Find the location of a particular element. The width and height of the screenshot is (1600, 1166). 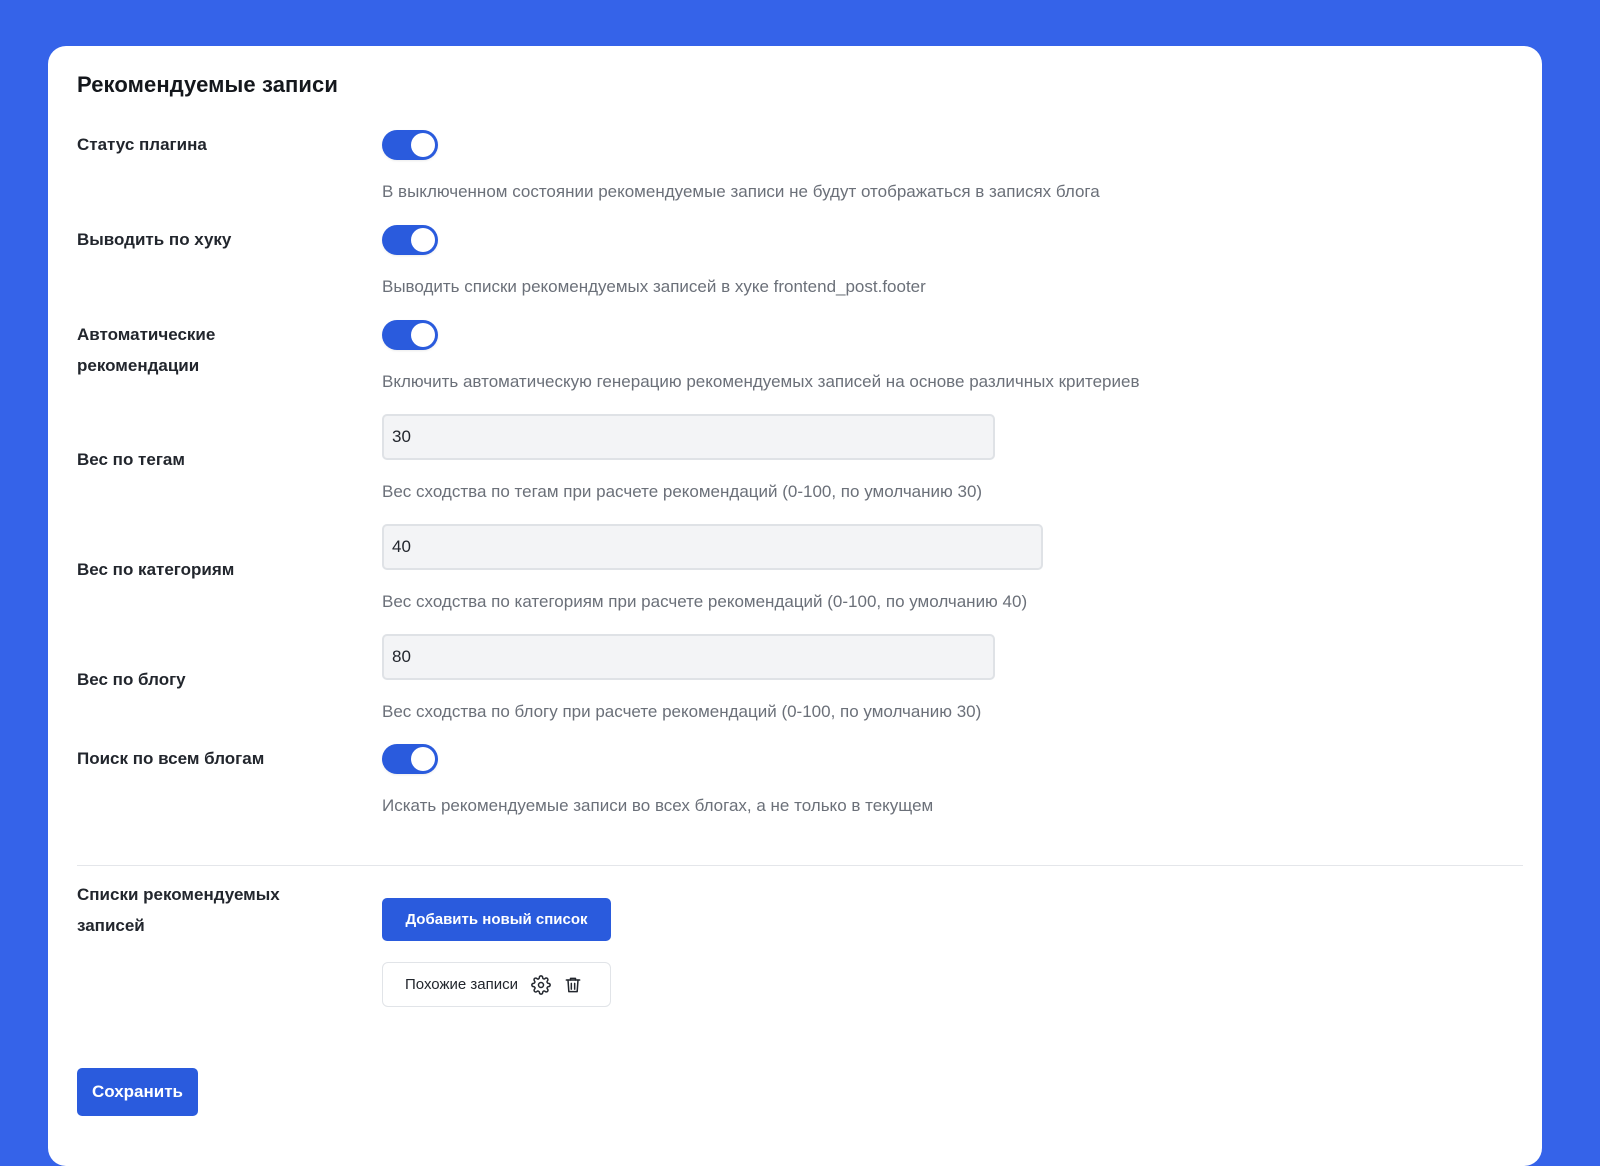

plugin-status-label: Статус плагина is located at coordinates (142, 144).